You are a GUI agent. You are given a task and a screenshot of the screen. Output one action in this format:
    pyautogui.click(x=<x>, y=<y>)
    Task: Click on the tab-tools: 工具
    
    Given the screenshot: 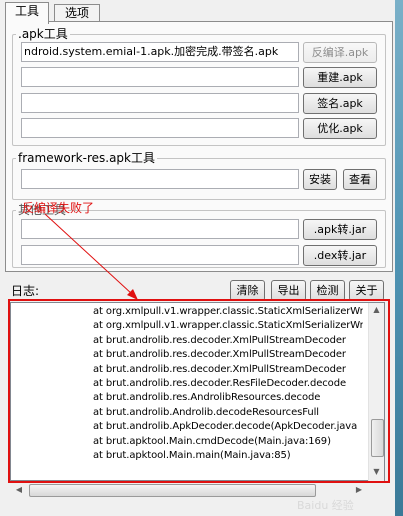 What is the action you would take?
    pyautogui.click(x=27, y=13)
    